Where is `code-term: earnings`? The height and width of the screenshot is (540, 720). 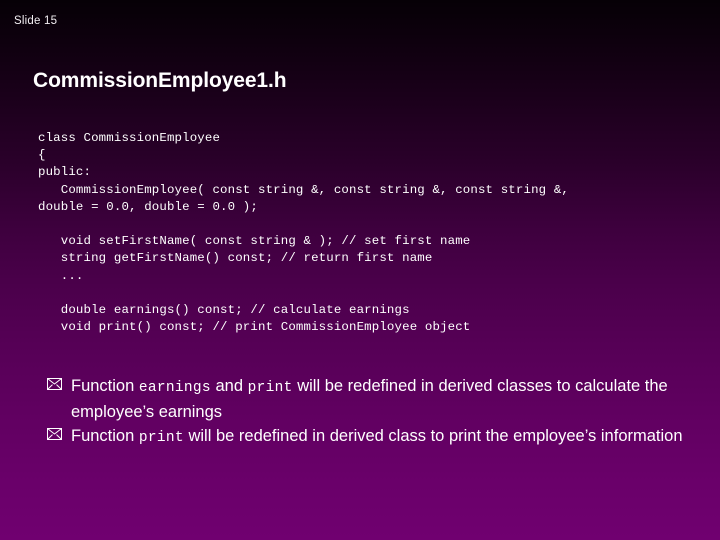
code-term: earnings is located at coordinates (174, 388).